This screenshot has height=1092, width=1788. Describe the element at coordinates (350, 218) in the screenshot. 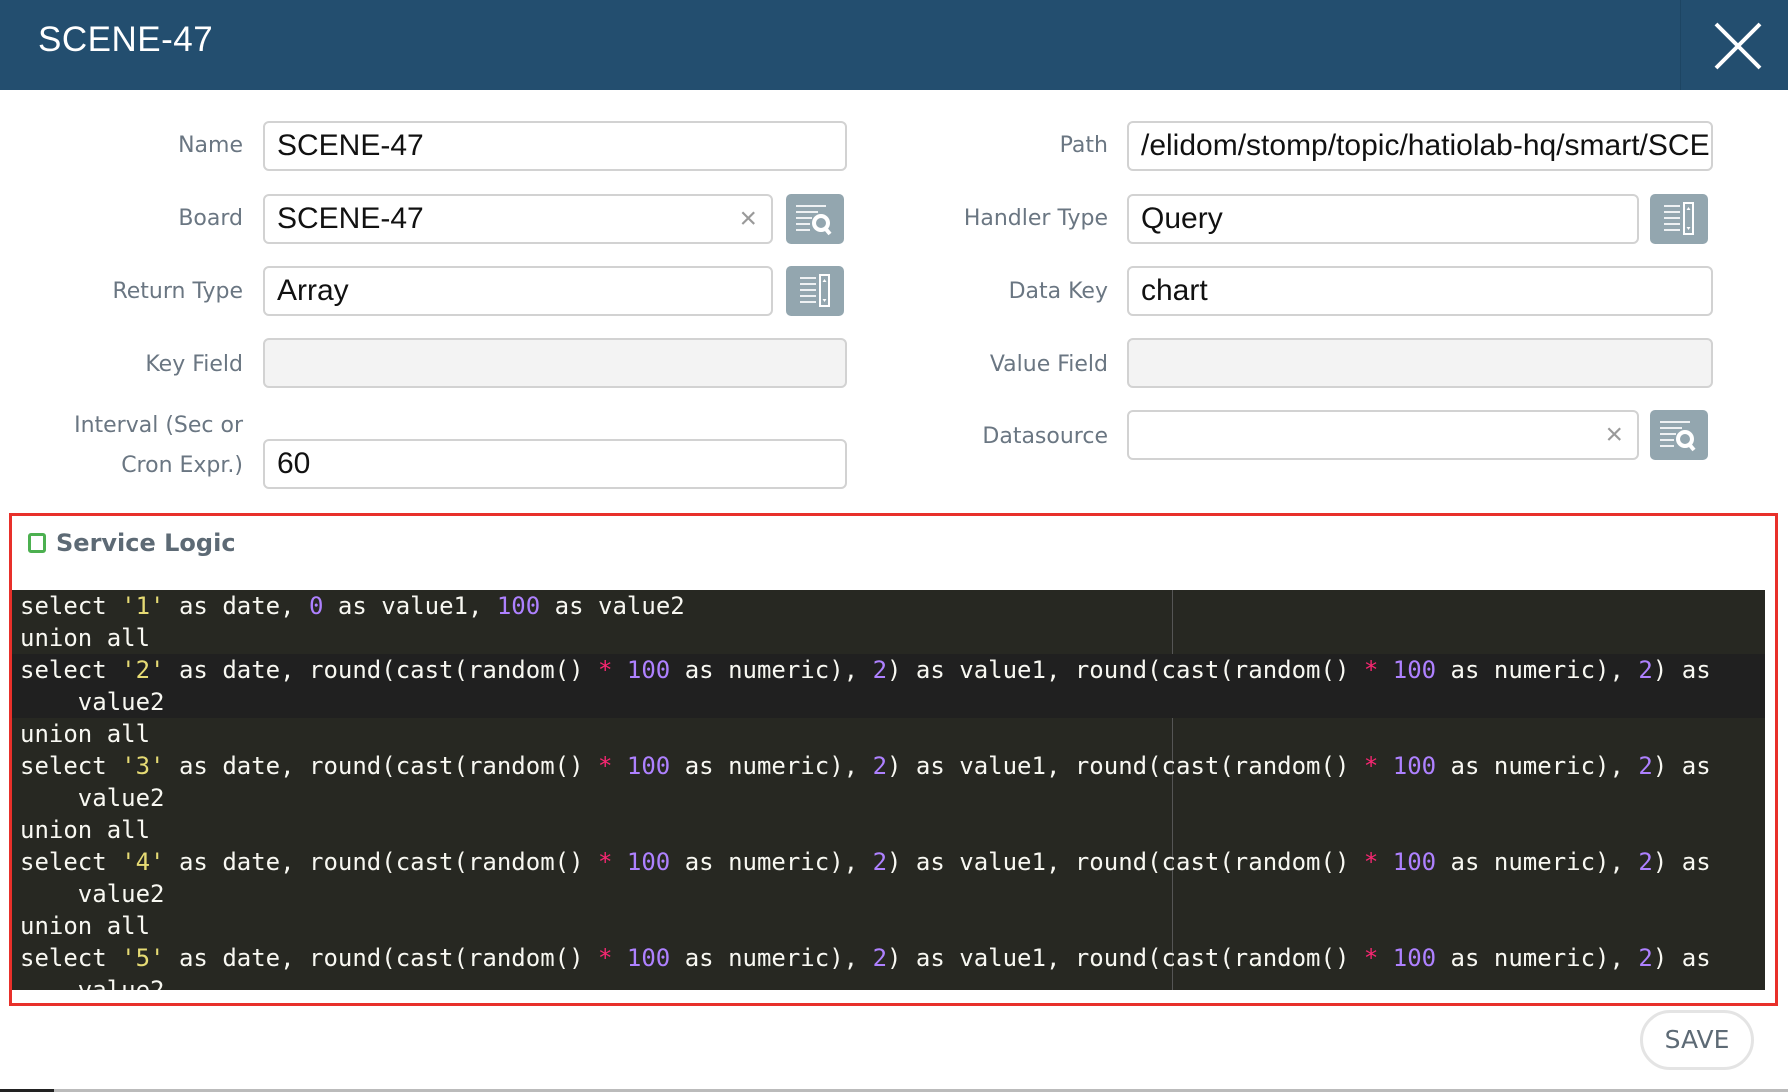

I see `board-value: SCENE-47` at that location.